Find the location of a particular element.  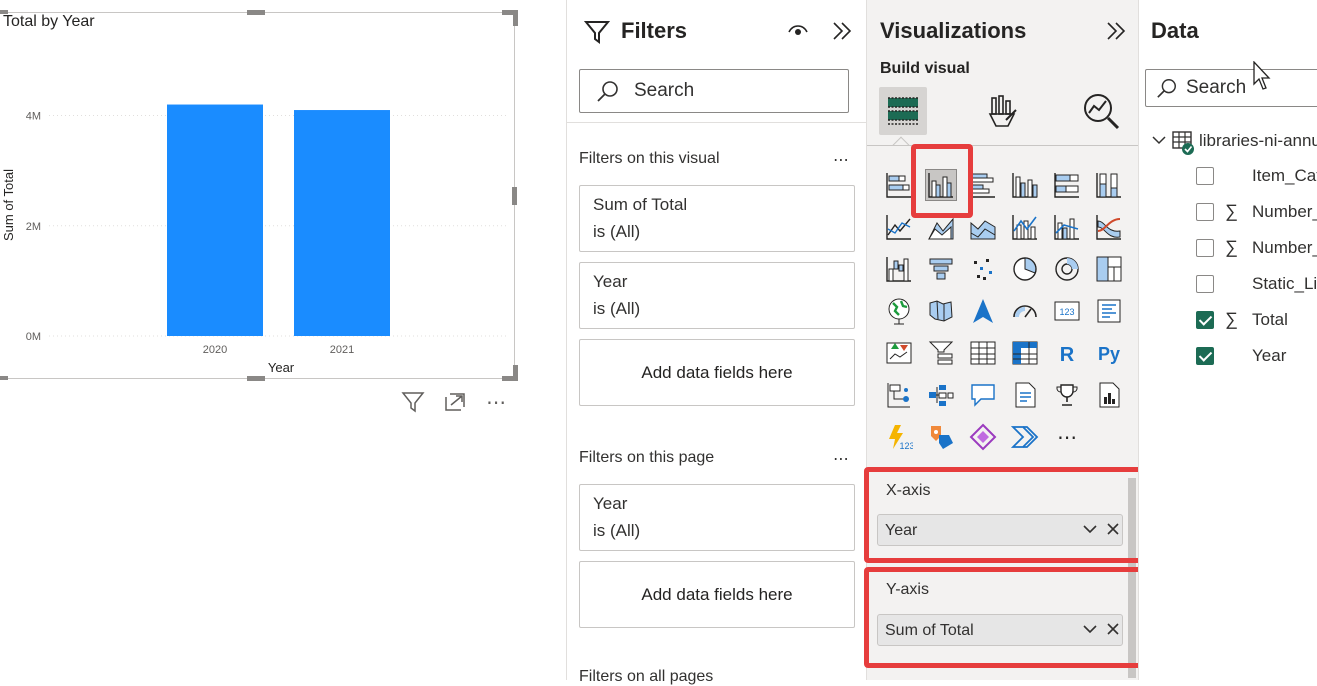

r-visual-icon: R is located at coordinates (1067, 353).